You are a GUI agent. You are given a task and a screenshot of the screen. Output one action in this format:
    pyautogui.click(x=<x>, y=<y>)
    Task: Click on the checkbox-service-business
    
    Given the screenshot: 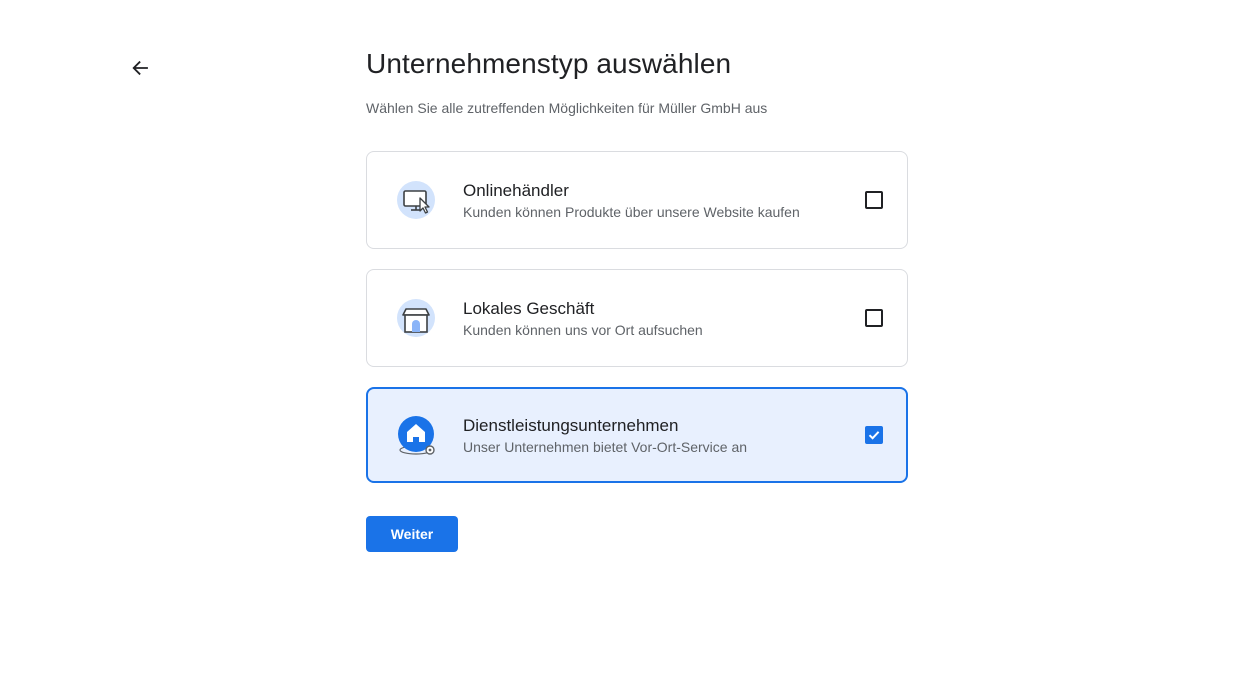 What is the action you would take?
    pyautogui.click(x=874, y=435)
    